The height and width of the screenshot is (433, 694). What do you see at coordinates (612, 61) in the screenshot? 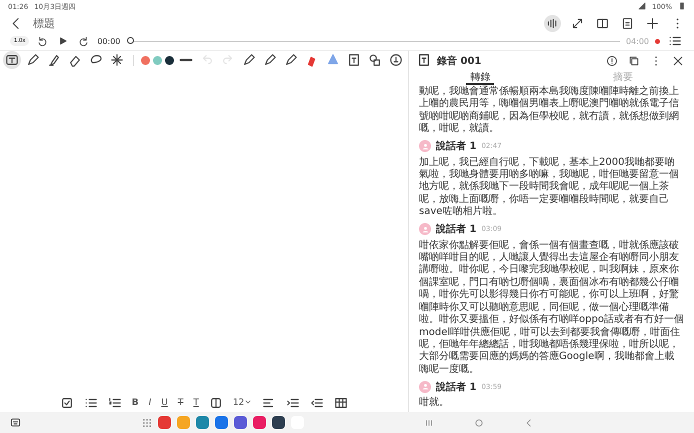
I see `info-icon` at bounding box center [612, 61].